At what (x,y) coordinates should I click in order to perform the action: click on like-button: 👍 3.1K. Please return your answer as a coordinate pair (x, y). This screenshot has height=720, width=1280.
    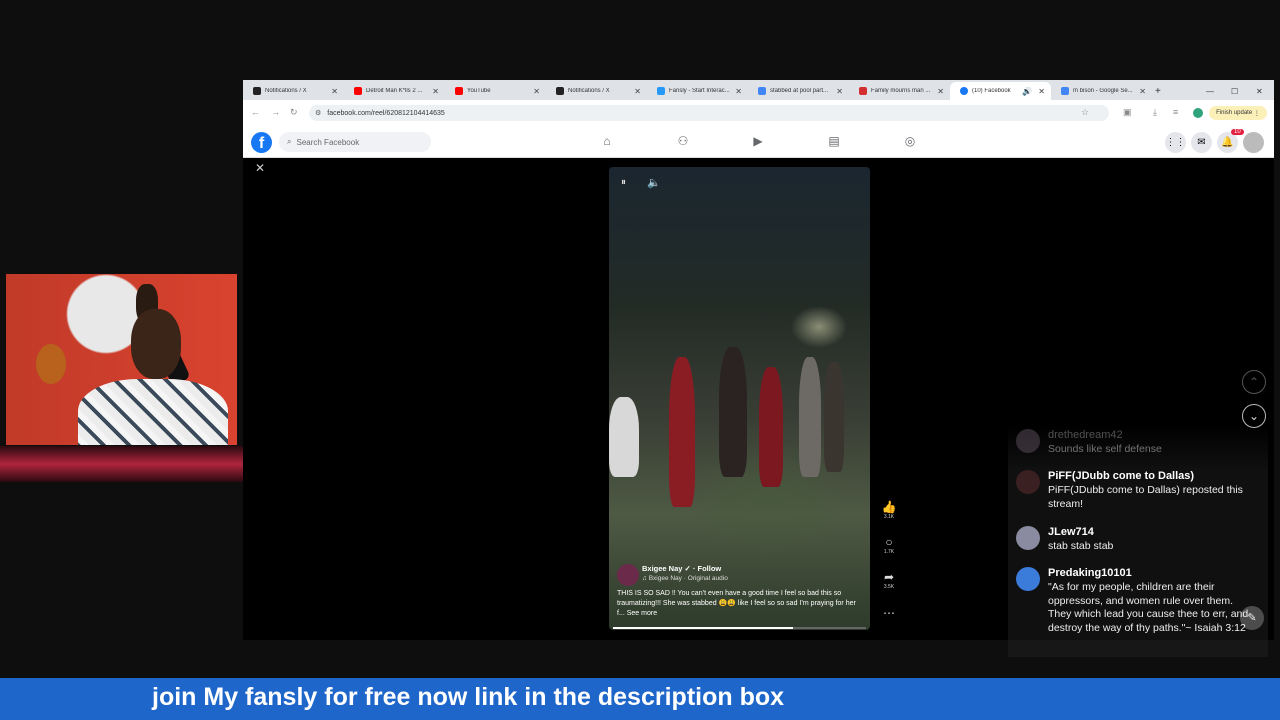
    Looking at the image, I should click on (889, 510).